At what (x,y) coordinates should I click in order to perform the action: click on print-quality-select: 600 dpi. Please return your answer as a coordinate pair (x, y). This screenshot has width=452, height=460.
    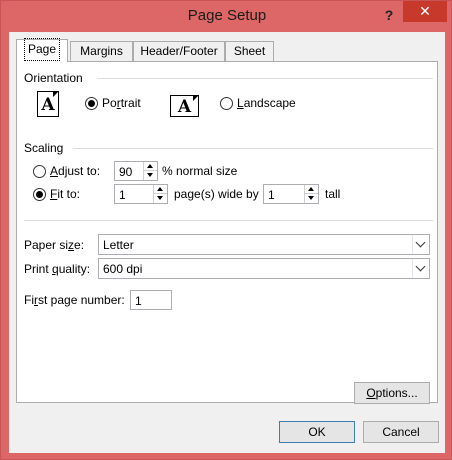
    Looking at the image, I should click on (264, 268).